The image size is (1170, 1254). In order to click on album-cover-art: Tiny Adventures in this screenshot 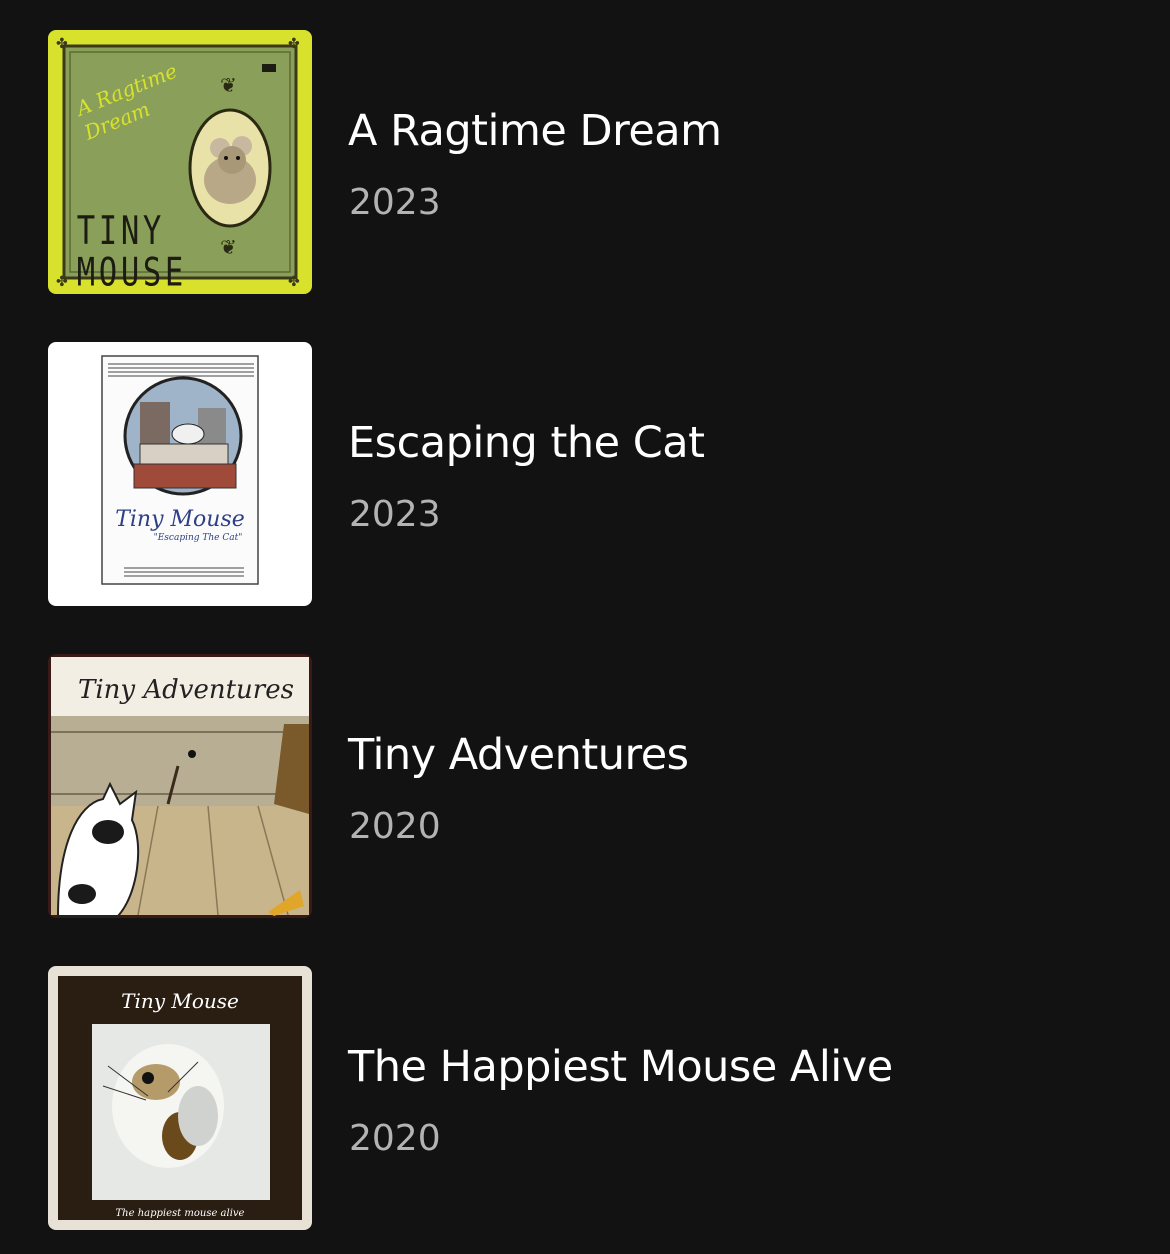, I will do `click(180, 786)`.